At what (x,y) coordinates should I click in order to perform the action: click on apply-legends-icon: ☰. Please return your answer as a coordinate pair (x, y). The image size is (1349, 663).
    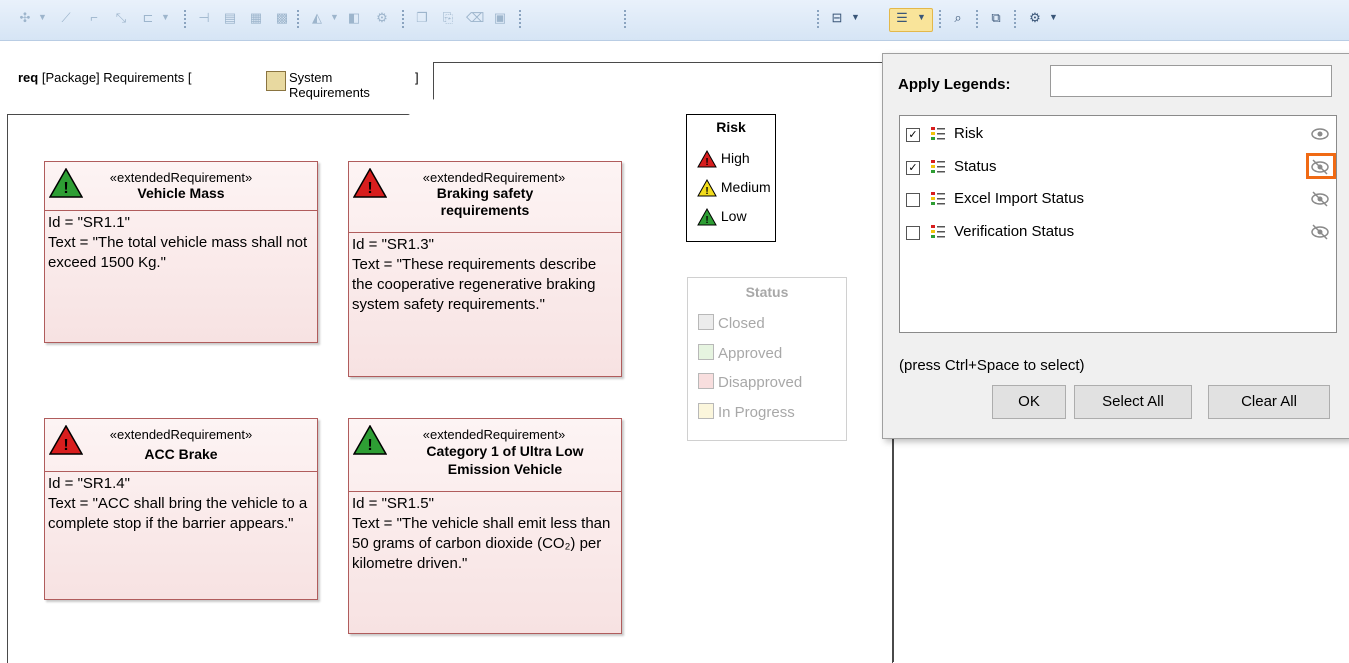
    Looking at the image, I should click on (902, 18).